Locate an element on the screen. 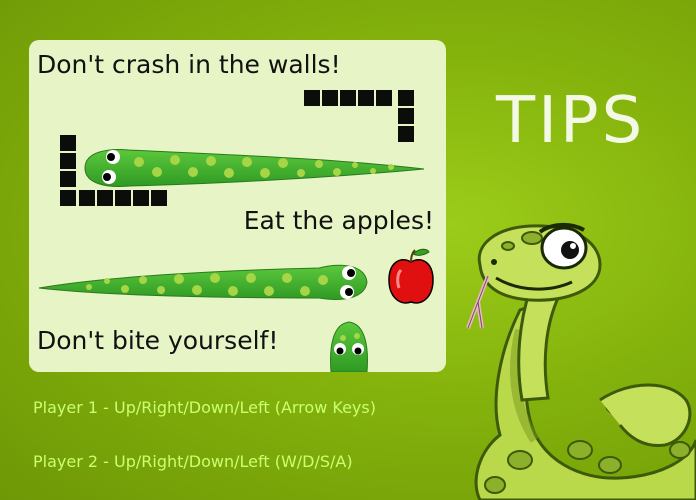 This screenshot has width=696, height=500. tip-apples: Eat the apples! is located at coordinates (338, 220).